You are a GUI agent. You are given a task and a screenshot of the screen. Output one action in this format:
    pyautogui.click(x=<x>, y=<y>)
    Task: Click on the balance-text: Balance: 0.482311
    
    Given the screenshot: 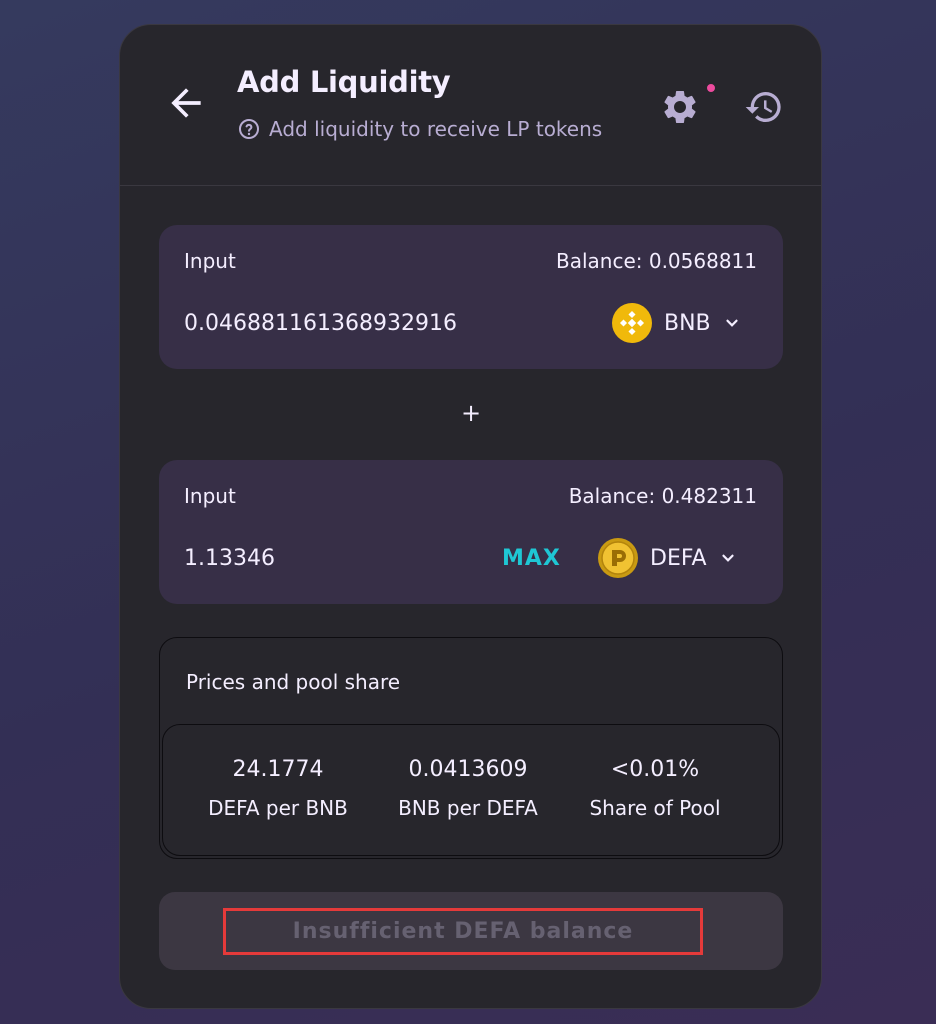 What is the action you would take?
    pyautogui.click(x=662, y=496)
    